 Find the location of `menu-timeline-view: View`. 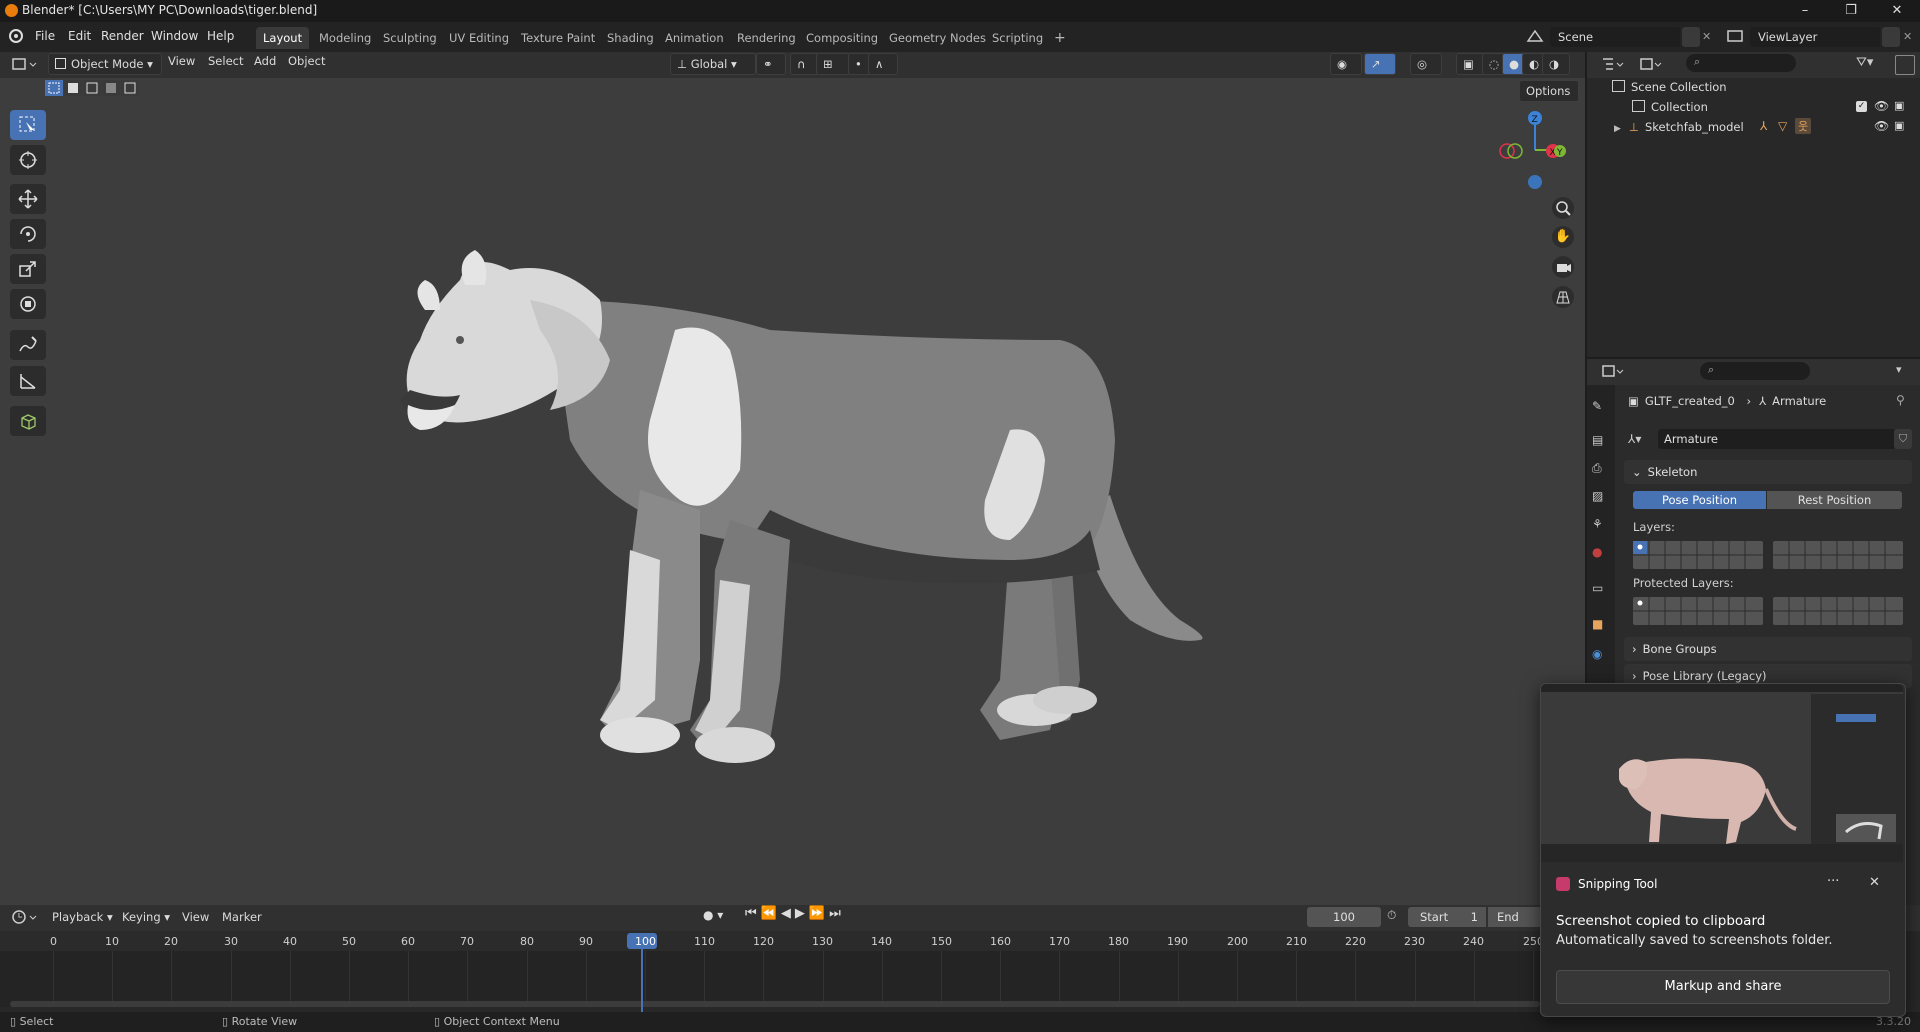

menu-timeline-view: View is located at coordinates (195, 917).